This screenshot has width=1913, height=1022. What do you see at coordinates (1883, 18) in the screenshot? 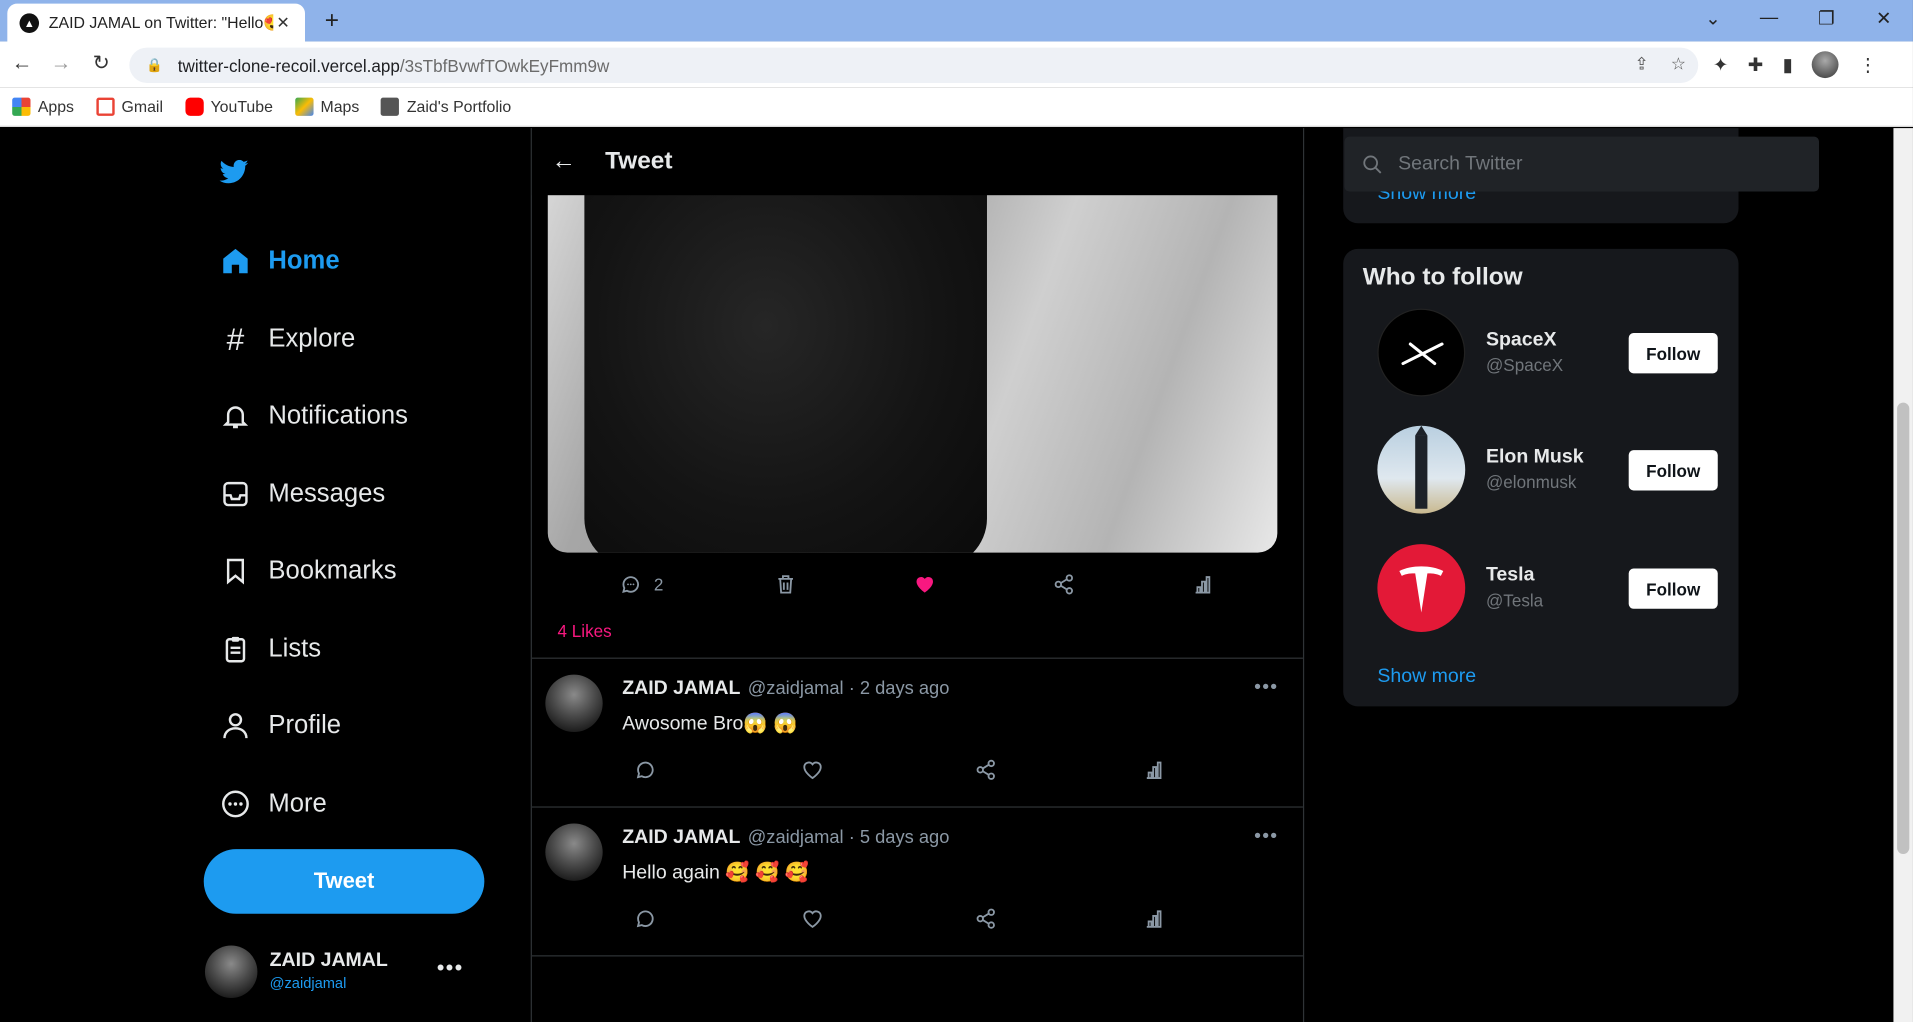
I see `close-window-icon: ✕` at bounding box center [1883, 18].